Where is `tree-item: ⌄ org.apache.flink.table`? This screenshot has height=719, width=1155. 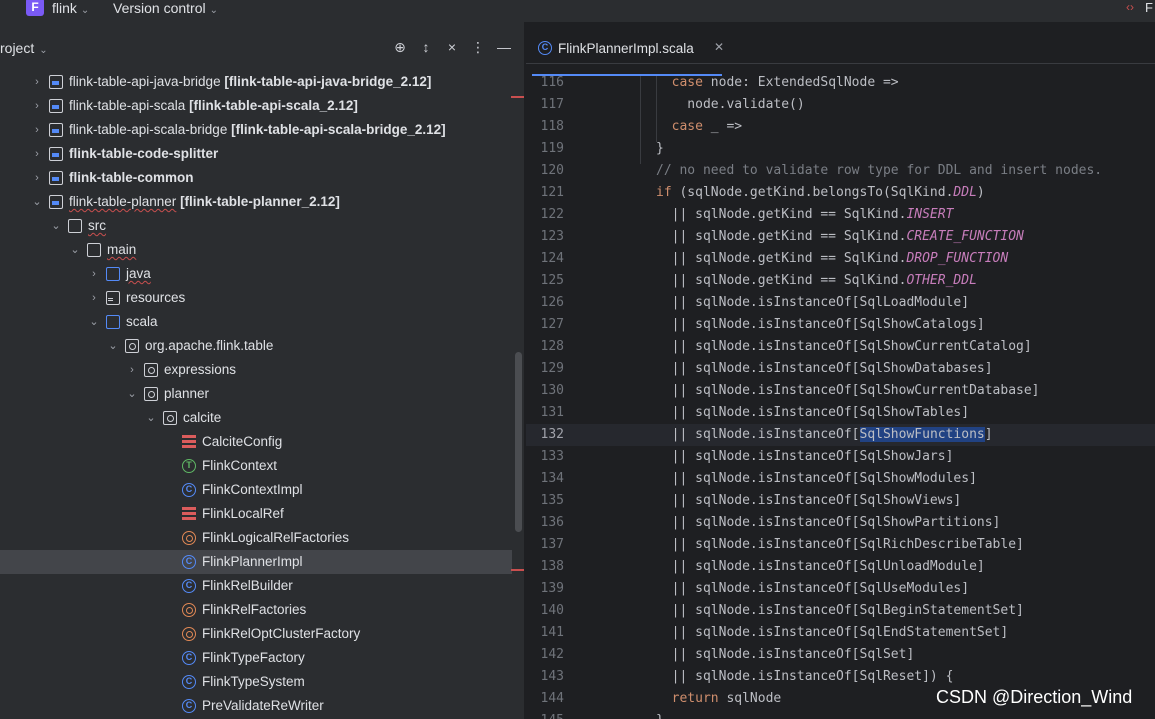
tree-item: ⌄ org.apache.flink.table is located at coordinates (256, 346).